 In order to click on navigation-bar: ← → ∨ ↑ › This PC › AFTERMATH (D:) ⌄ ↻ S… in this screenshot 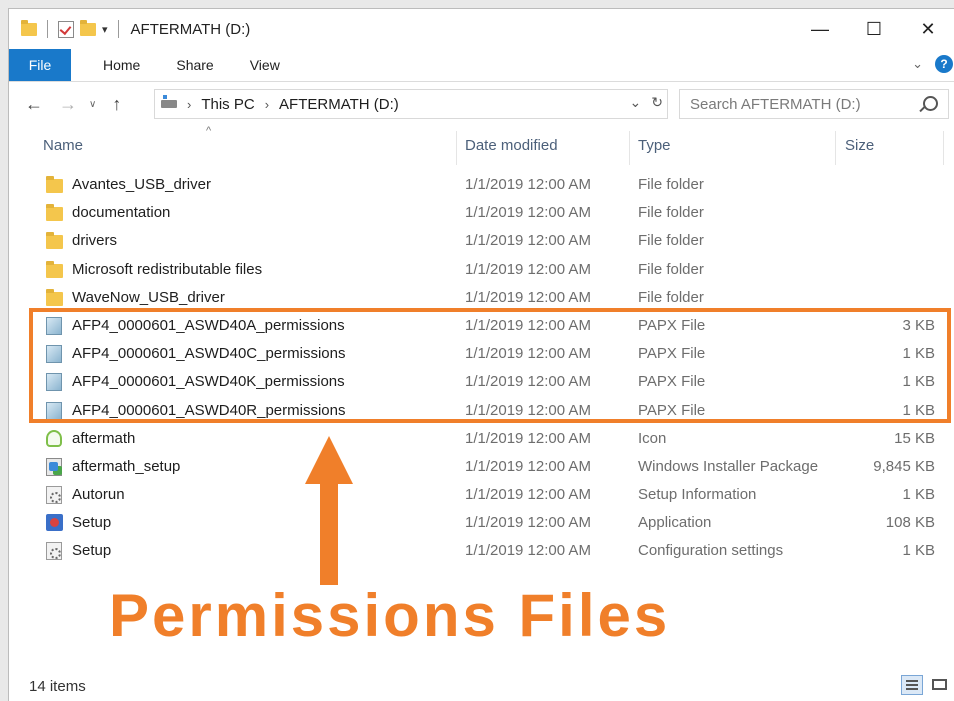, I will do `click(481, 104)`.